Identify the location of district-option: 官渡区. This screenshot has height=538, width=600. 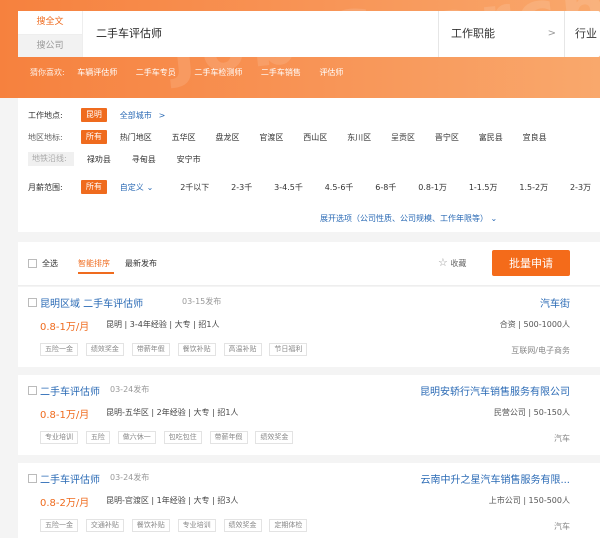
(271, 137).